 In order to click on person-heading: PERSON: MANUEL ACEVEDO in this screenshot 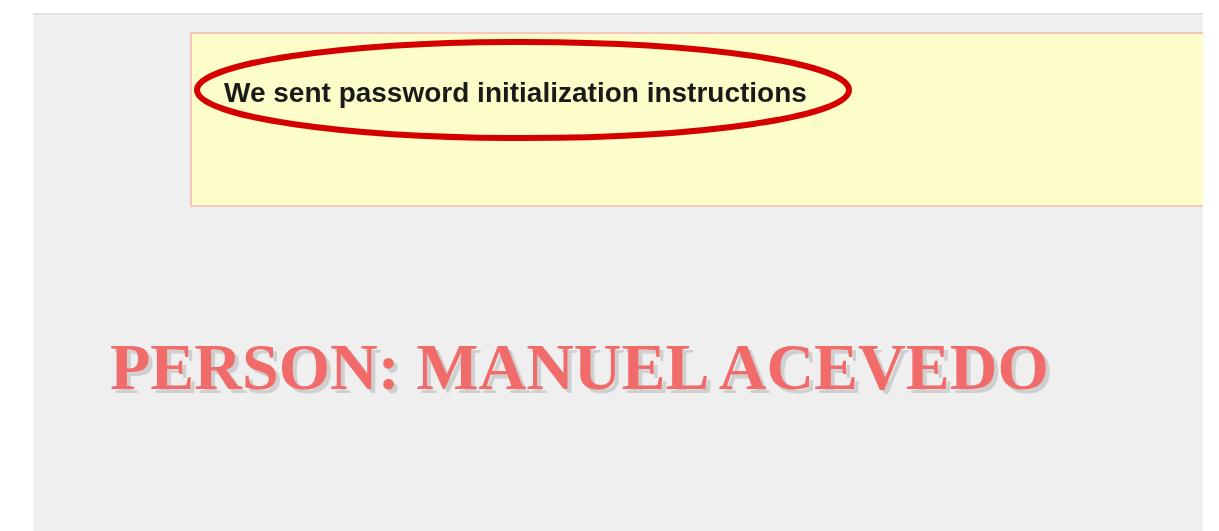, I will do `click(580, 367)`.